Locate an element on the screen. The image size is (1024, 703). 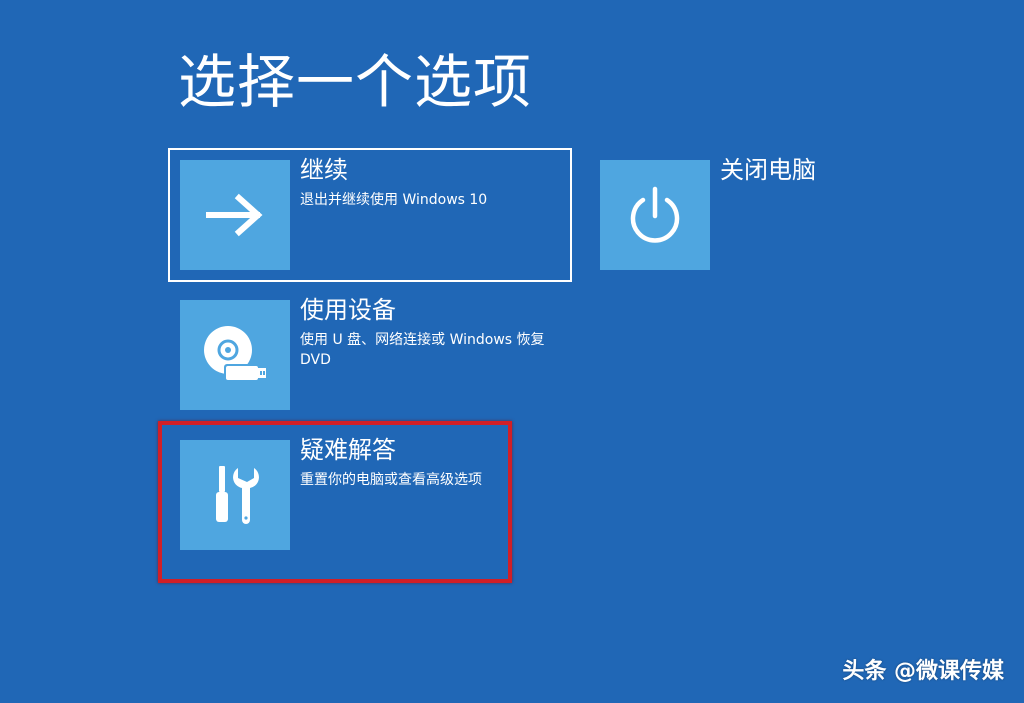
continue-tile is located at coordinates (235, 215).